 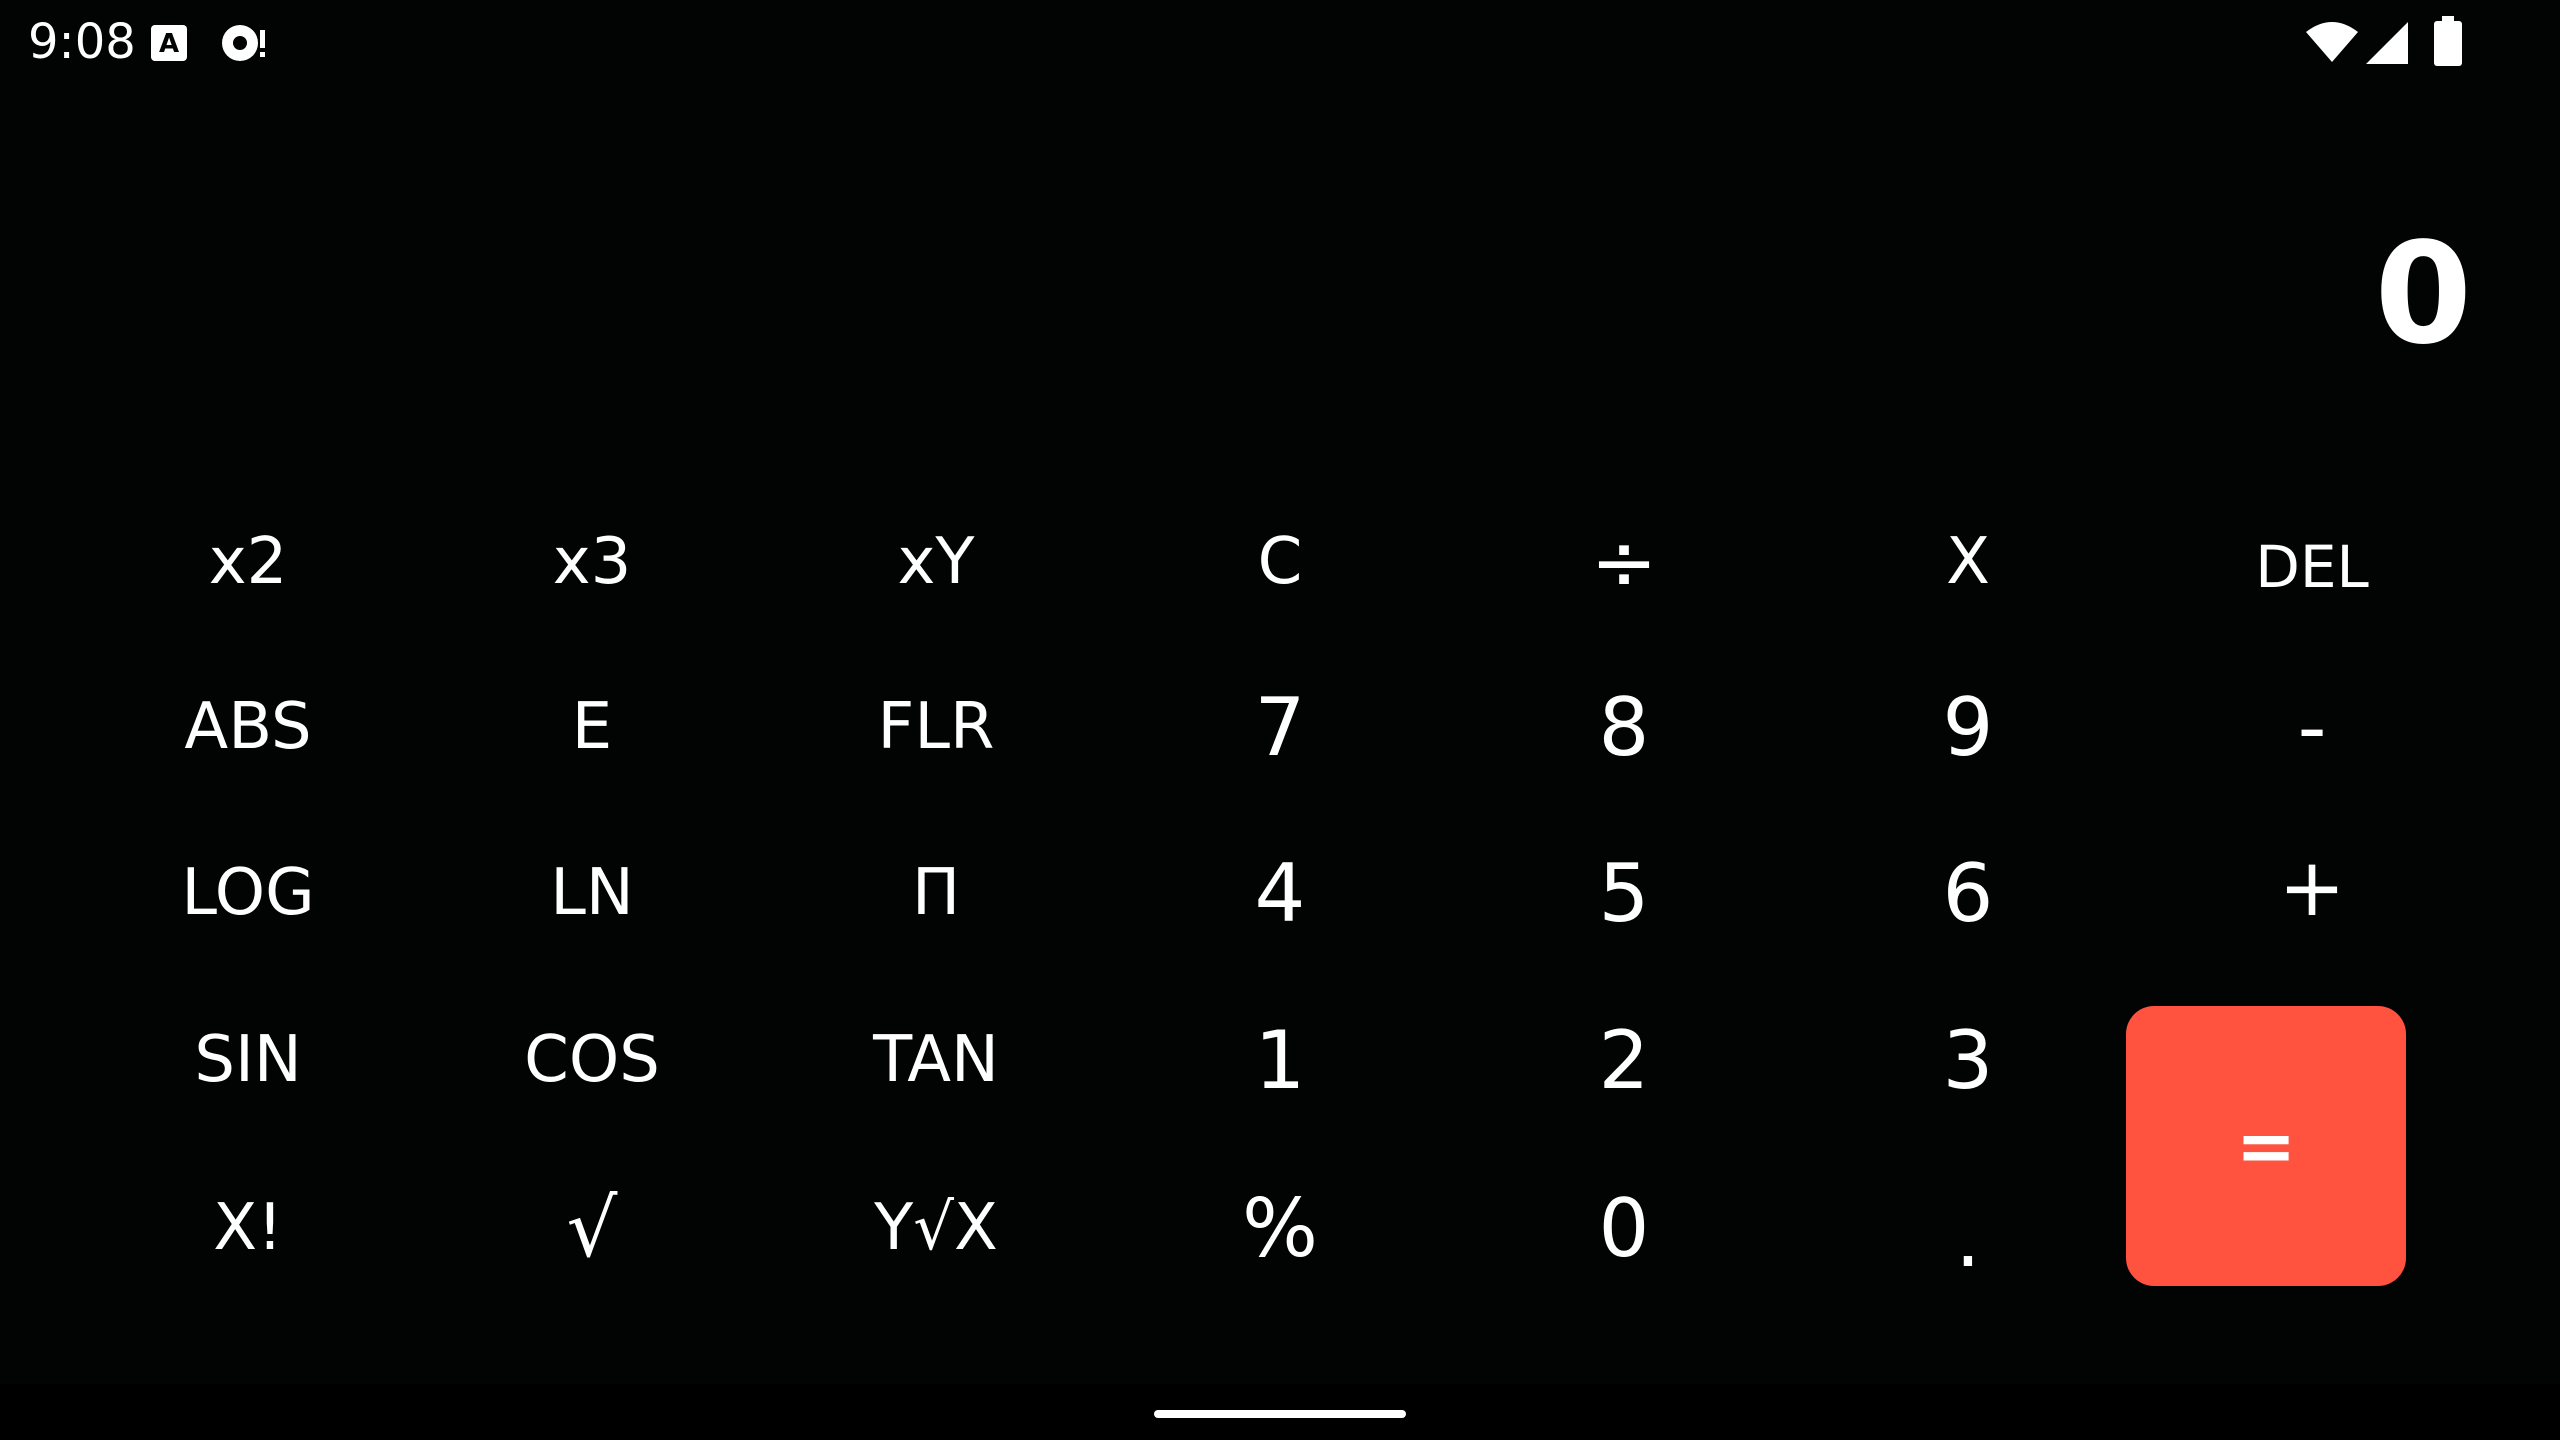 What do you see at coordinates (1968, 1060) in the screenshot?
I see `digit-3-button: 3` at bounding box center [1968, 1060].